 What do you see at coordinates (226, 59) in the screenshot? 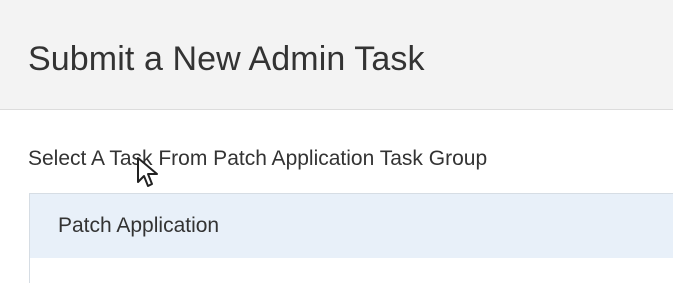
I see `page-title: Submit a New Admin Task` at bounding box center [226, 59].